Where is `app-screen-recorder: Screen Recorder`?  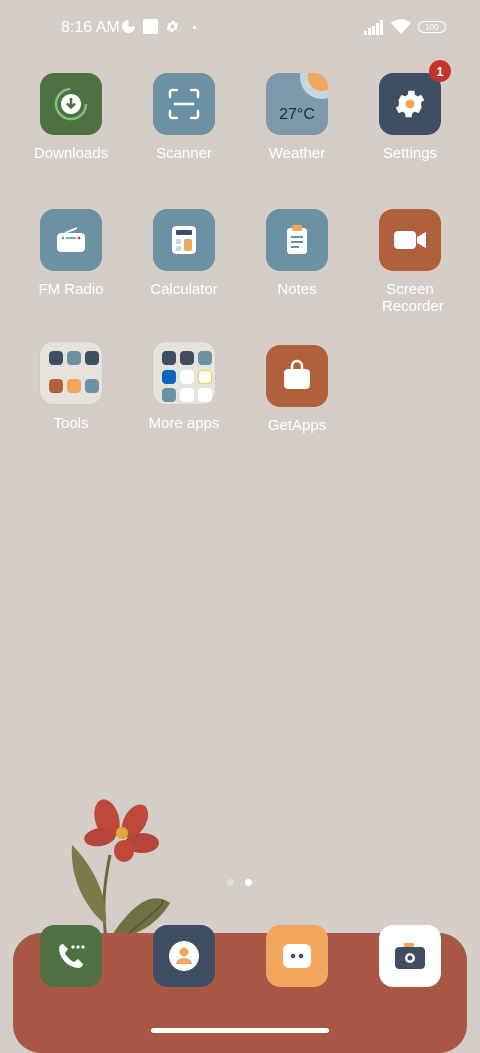
app-screen-recorder: Screen Recorder is located at coordinates (410, 262).